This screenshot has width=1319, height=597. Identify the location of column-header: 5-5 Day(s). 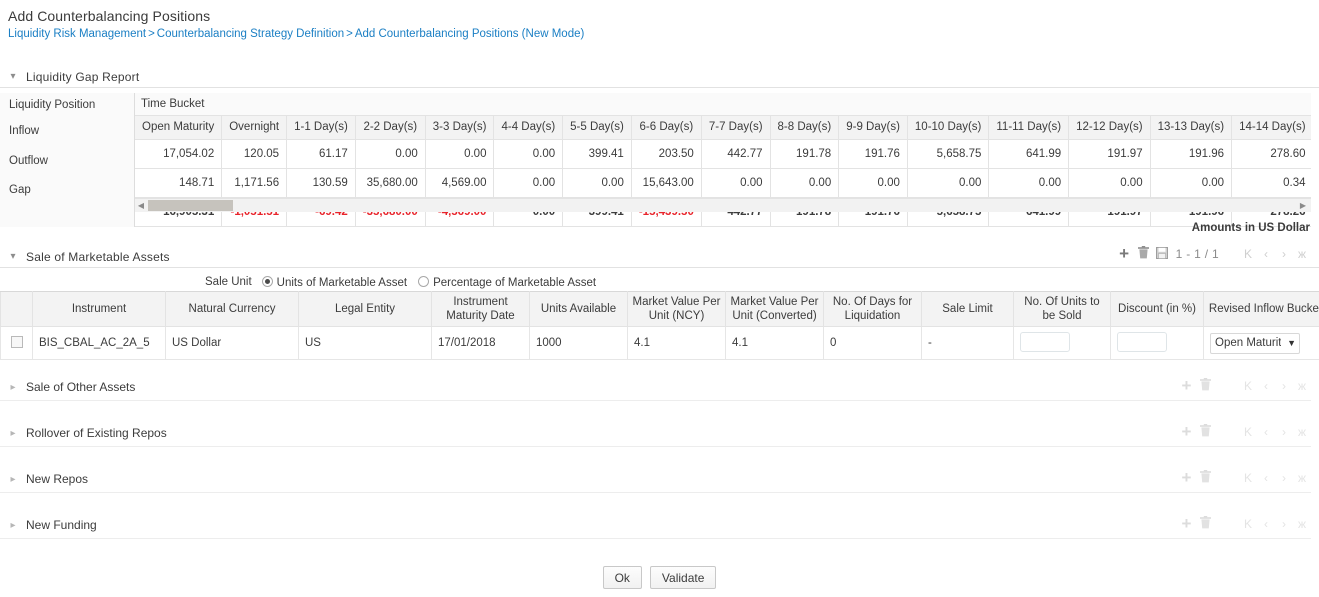
(597, 128).